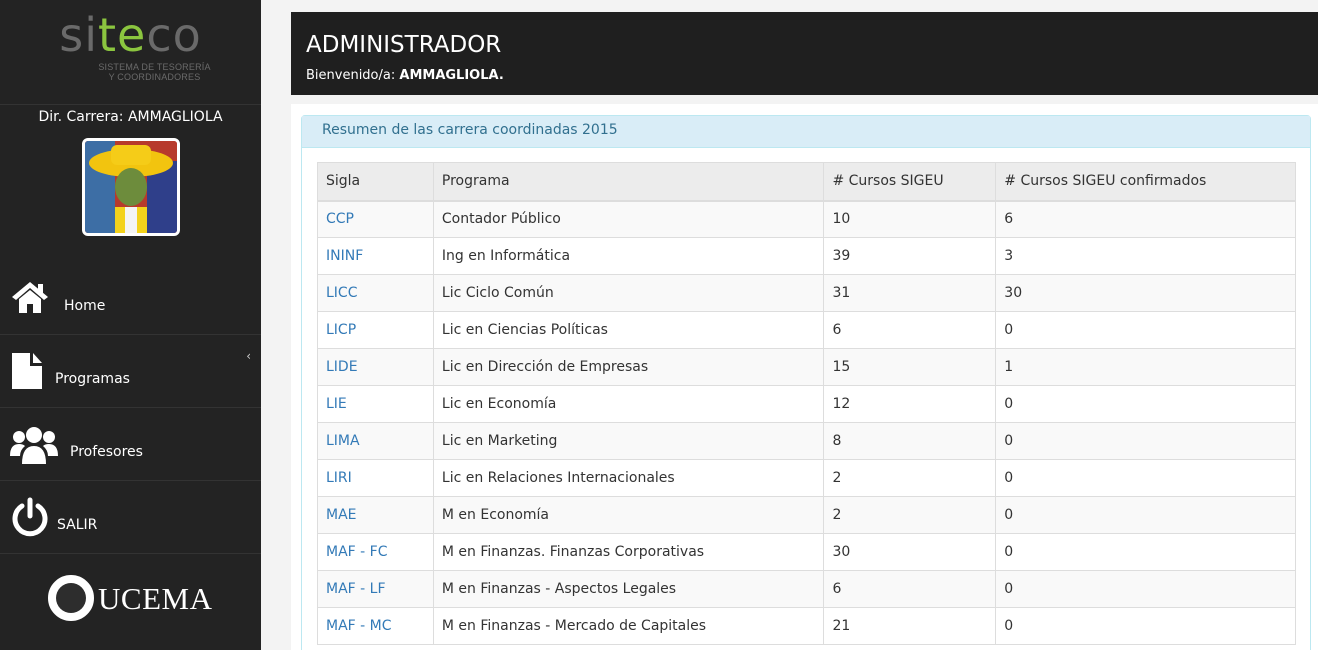  Describe the element at coordinates (910, 367) in the screenshot. I see `cursos-sigeu-cell: 15` at that location.